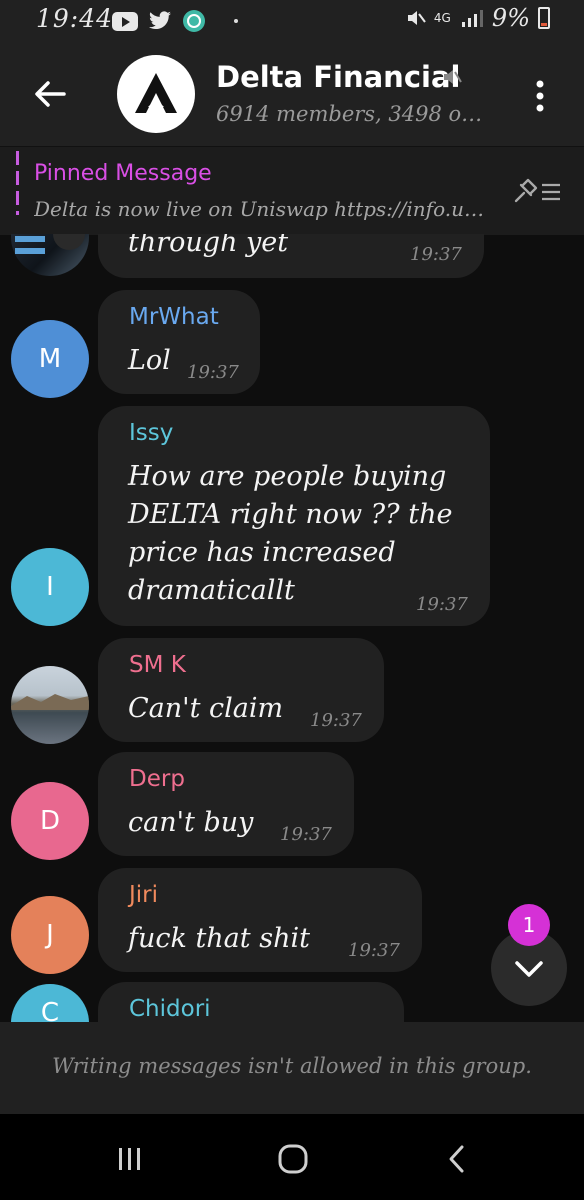 This screenshot has height=1200, width=584. What do you see at coordinates (219, 938) in the screenshot?
I see `message-text: fuck that shit` at bounding box center [219, 938].